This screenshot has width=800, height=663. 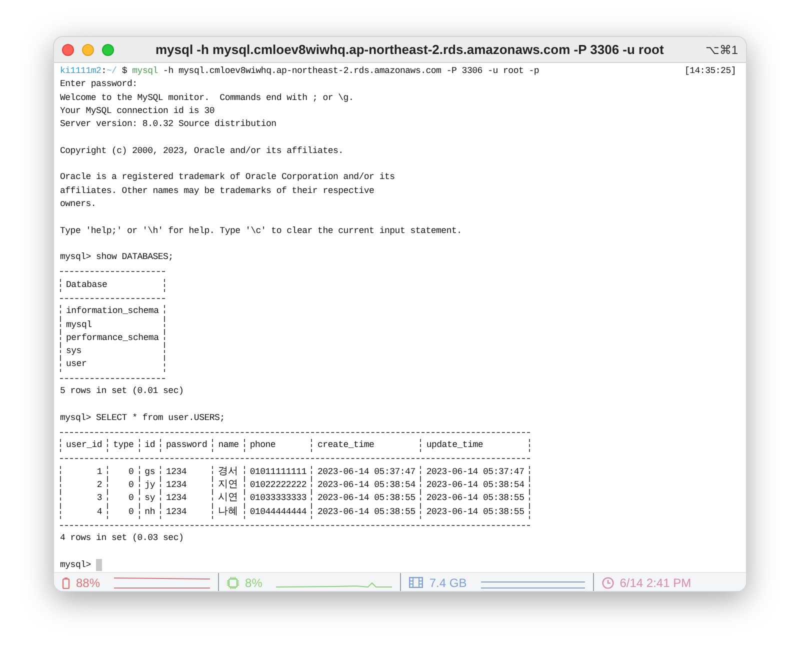 I want to click on output-line: Welcome to the MySQL monitor. Commands end with ; or \g., so click(x=207, y=98).